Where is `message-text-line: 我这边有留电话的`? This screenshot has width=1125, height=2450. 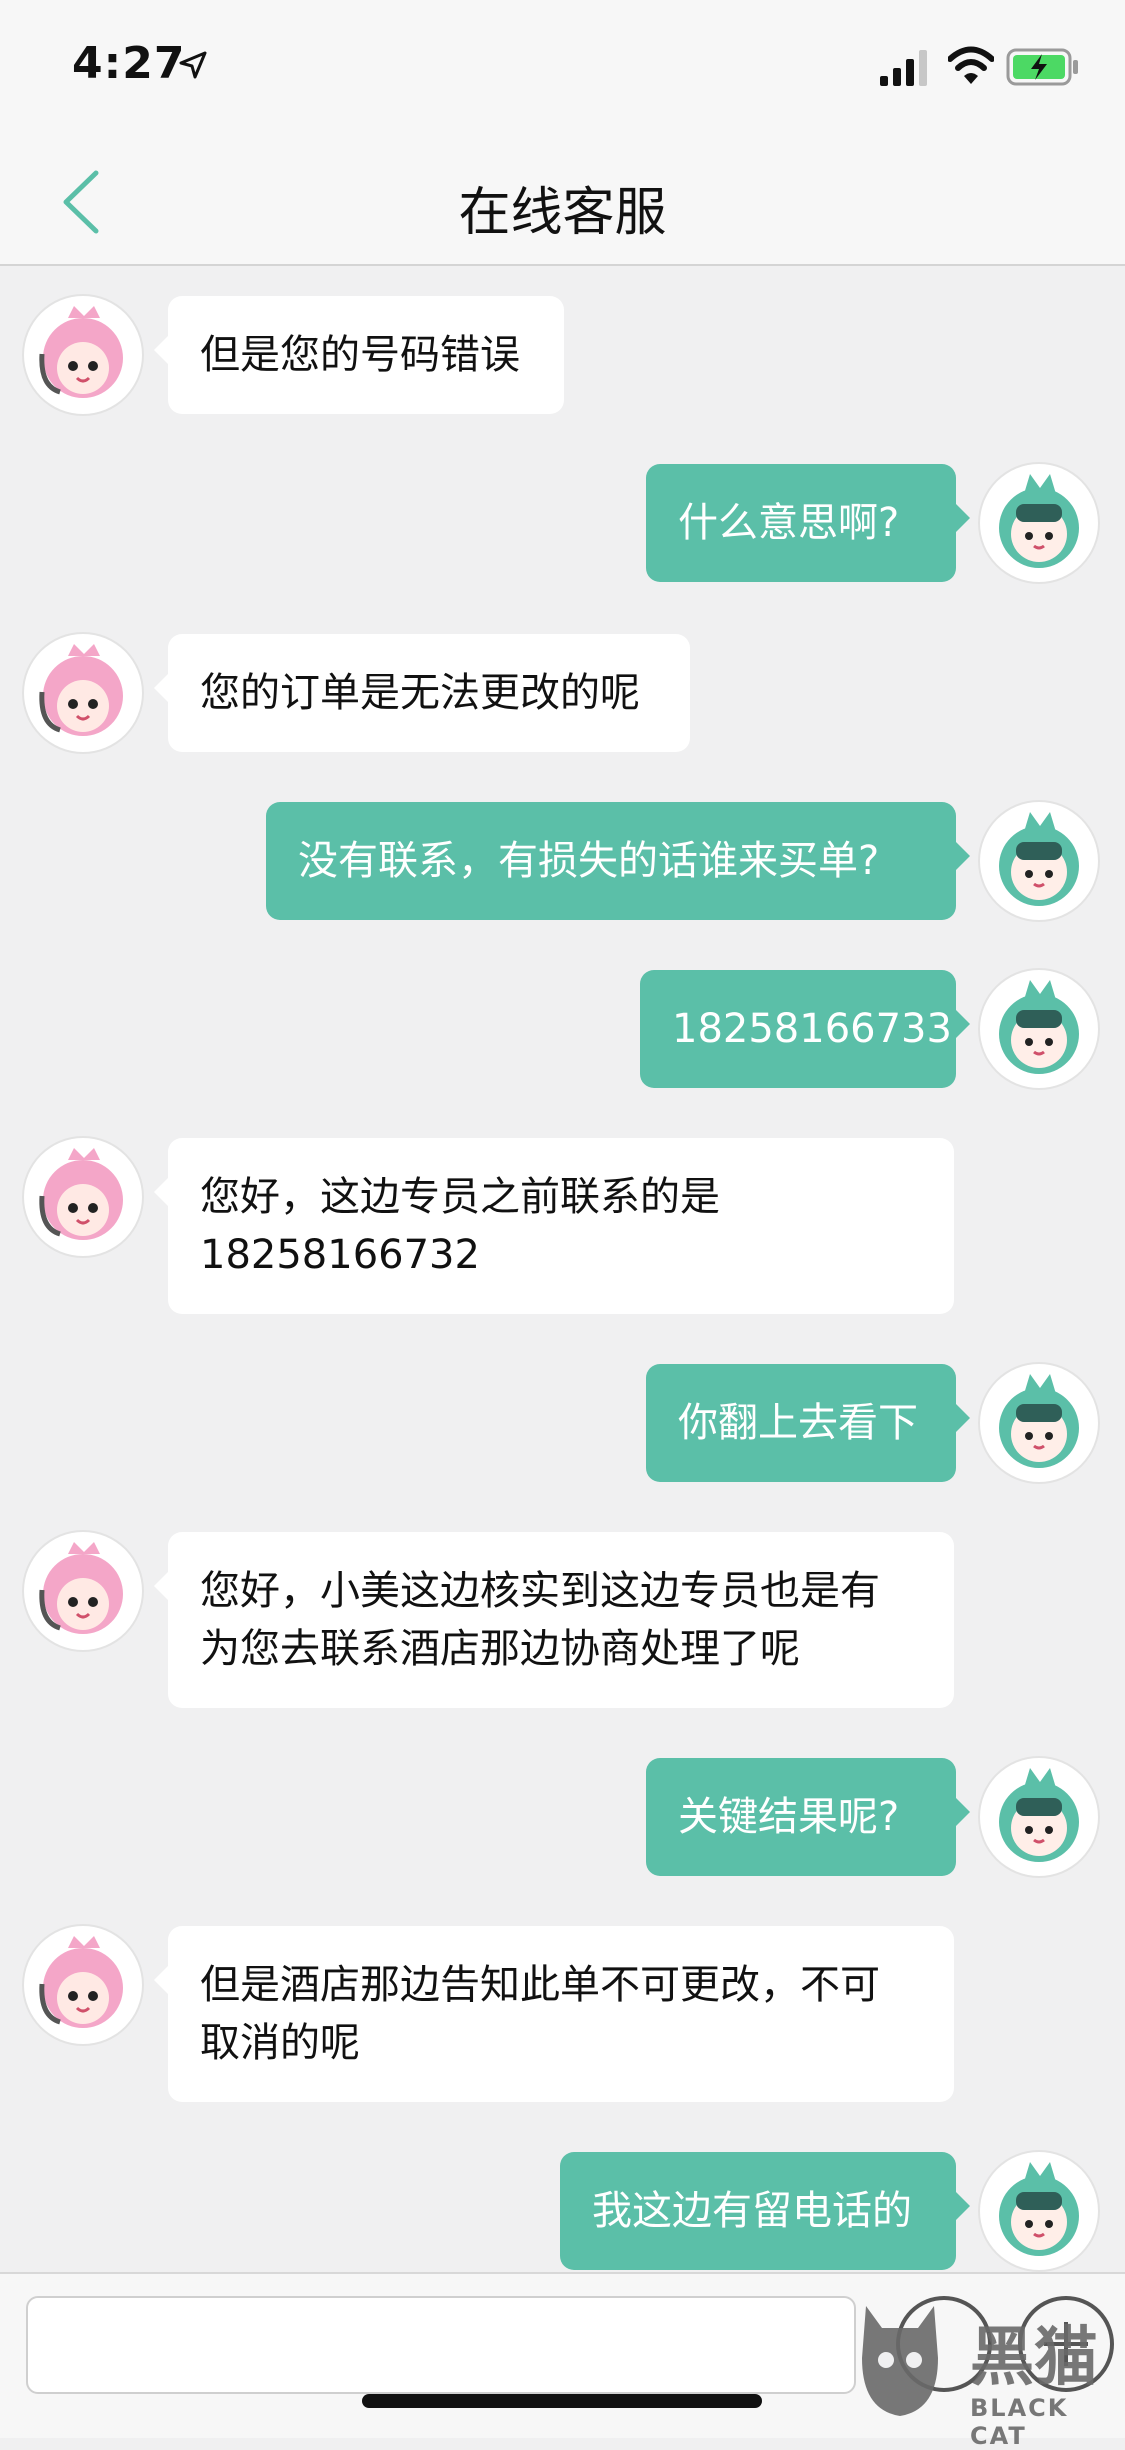
message-text-line: 我这边有留电话的 is located at coordinates (752, 2211).